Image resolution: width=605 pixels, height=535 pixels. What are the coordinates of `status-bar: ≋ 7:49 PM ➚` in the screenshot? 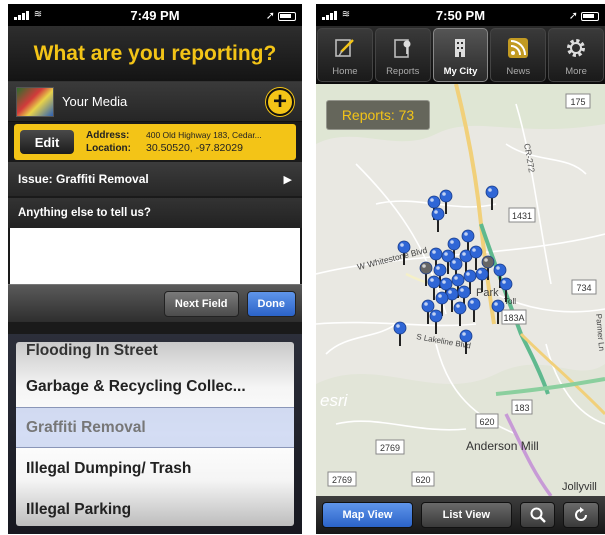 It's located at (155, 15).